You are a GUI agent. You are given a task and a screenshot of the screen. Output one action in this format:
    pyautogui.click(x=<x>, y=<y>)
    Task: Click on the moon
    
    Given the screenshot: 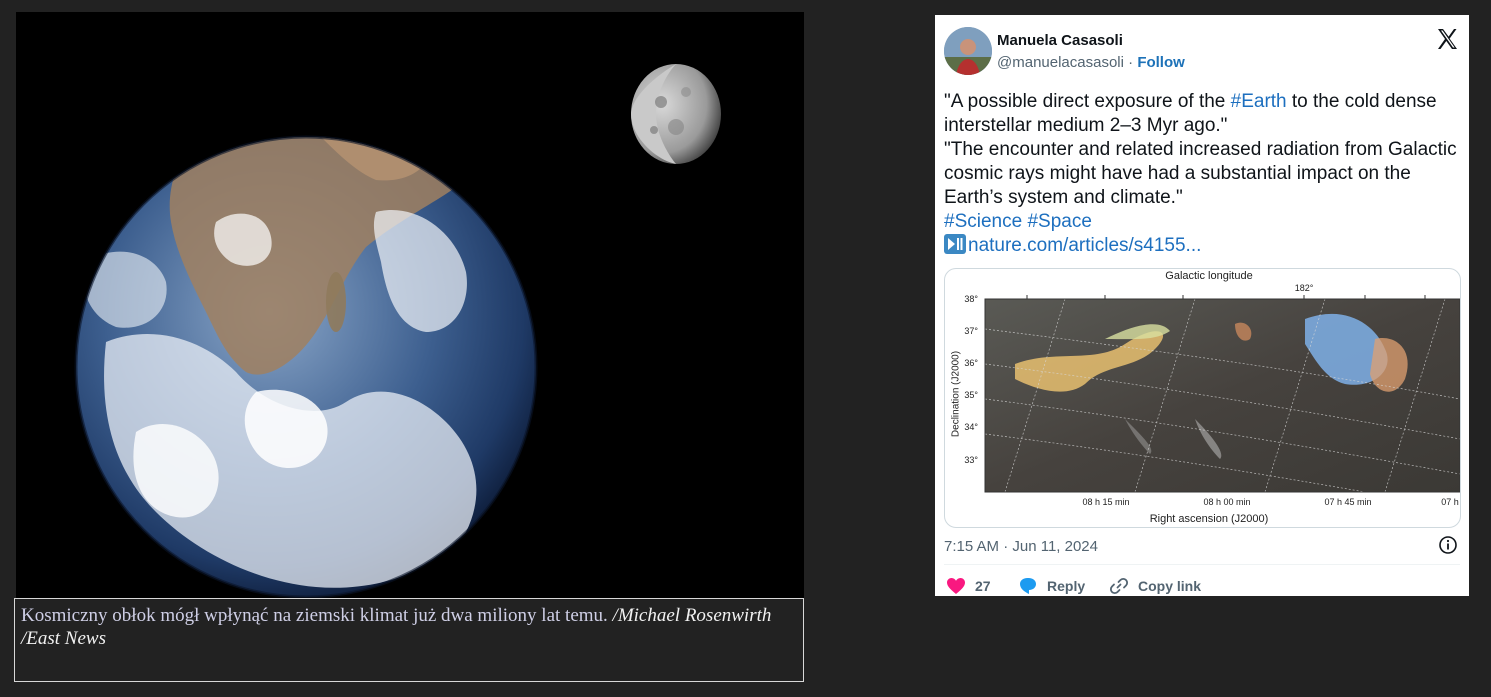 What is the action you would take?
    pyautogui.click(x=676, y=114)
    